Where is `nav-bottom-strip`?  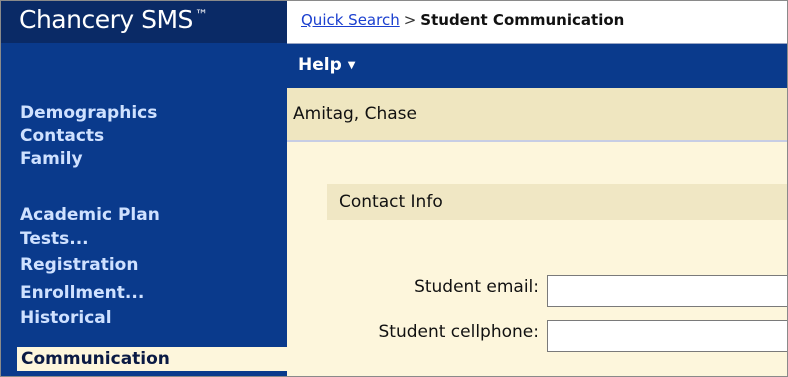
nav-bottom-strip is located at coordinates (144, 373).